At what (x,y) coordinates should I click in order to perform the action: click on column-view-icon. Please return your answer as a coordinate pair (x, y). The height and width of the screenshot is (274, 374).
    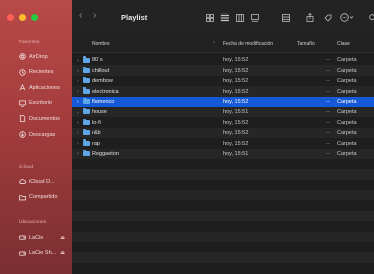
    Looking at the image, I should click on (239, 17).